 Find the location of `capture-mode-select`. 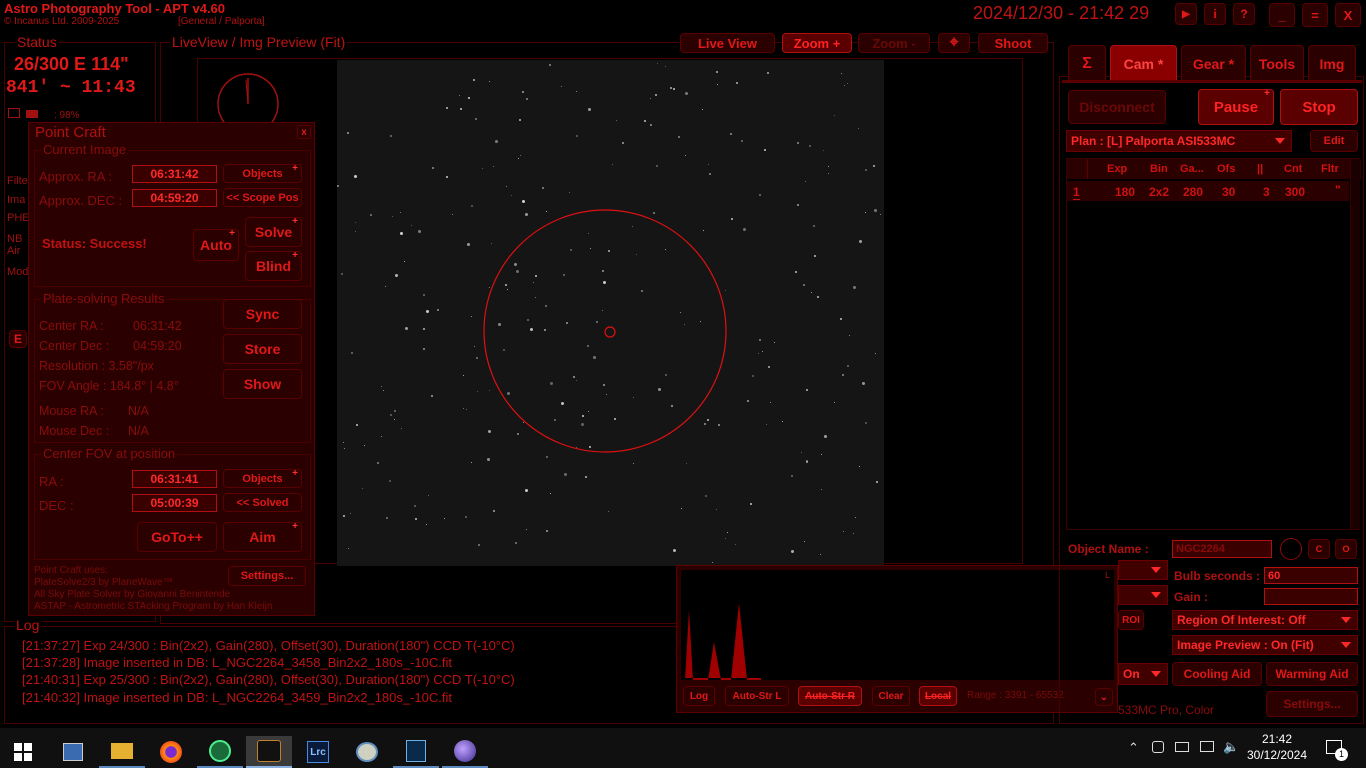

capture-mode-select is located at coordinates (1143, 570).